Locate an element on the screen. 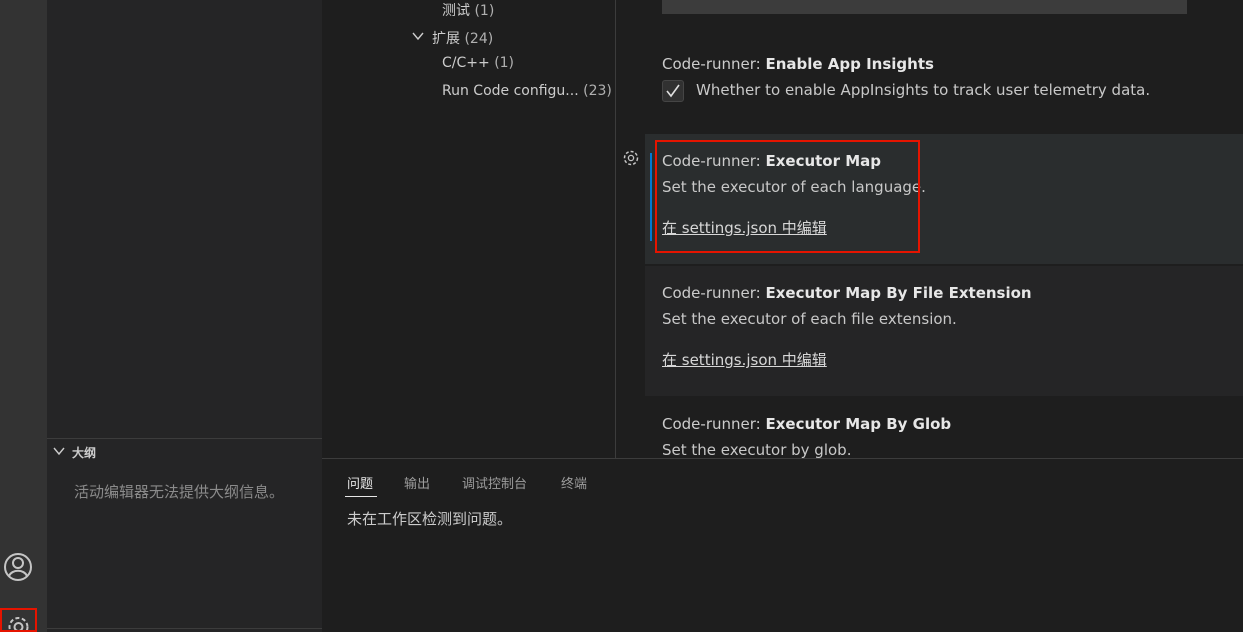 The height and width of the screenshot is (632, 1243). toc-label: 扩展 is located at coordinates (446, 39).